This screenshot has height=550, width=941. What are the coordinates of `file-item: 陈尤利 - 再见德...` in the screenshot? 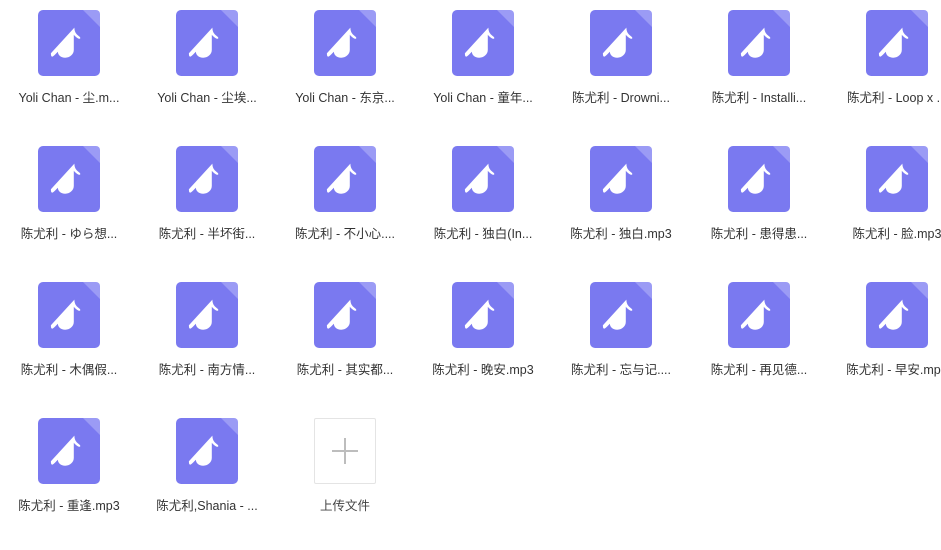 It's located at (759, 346).